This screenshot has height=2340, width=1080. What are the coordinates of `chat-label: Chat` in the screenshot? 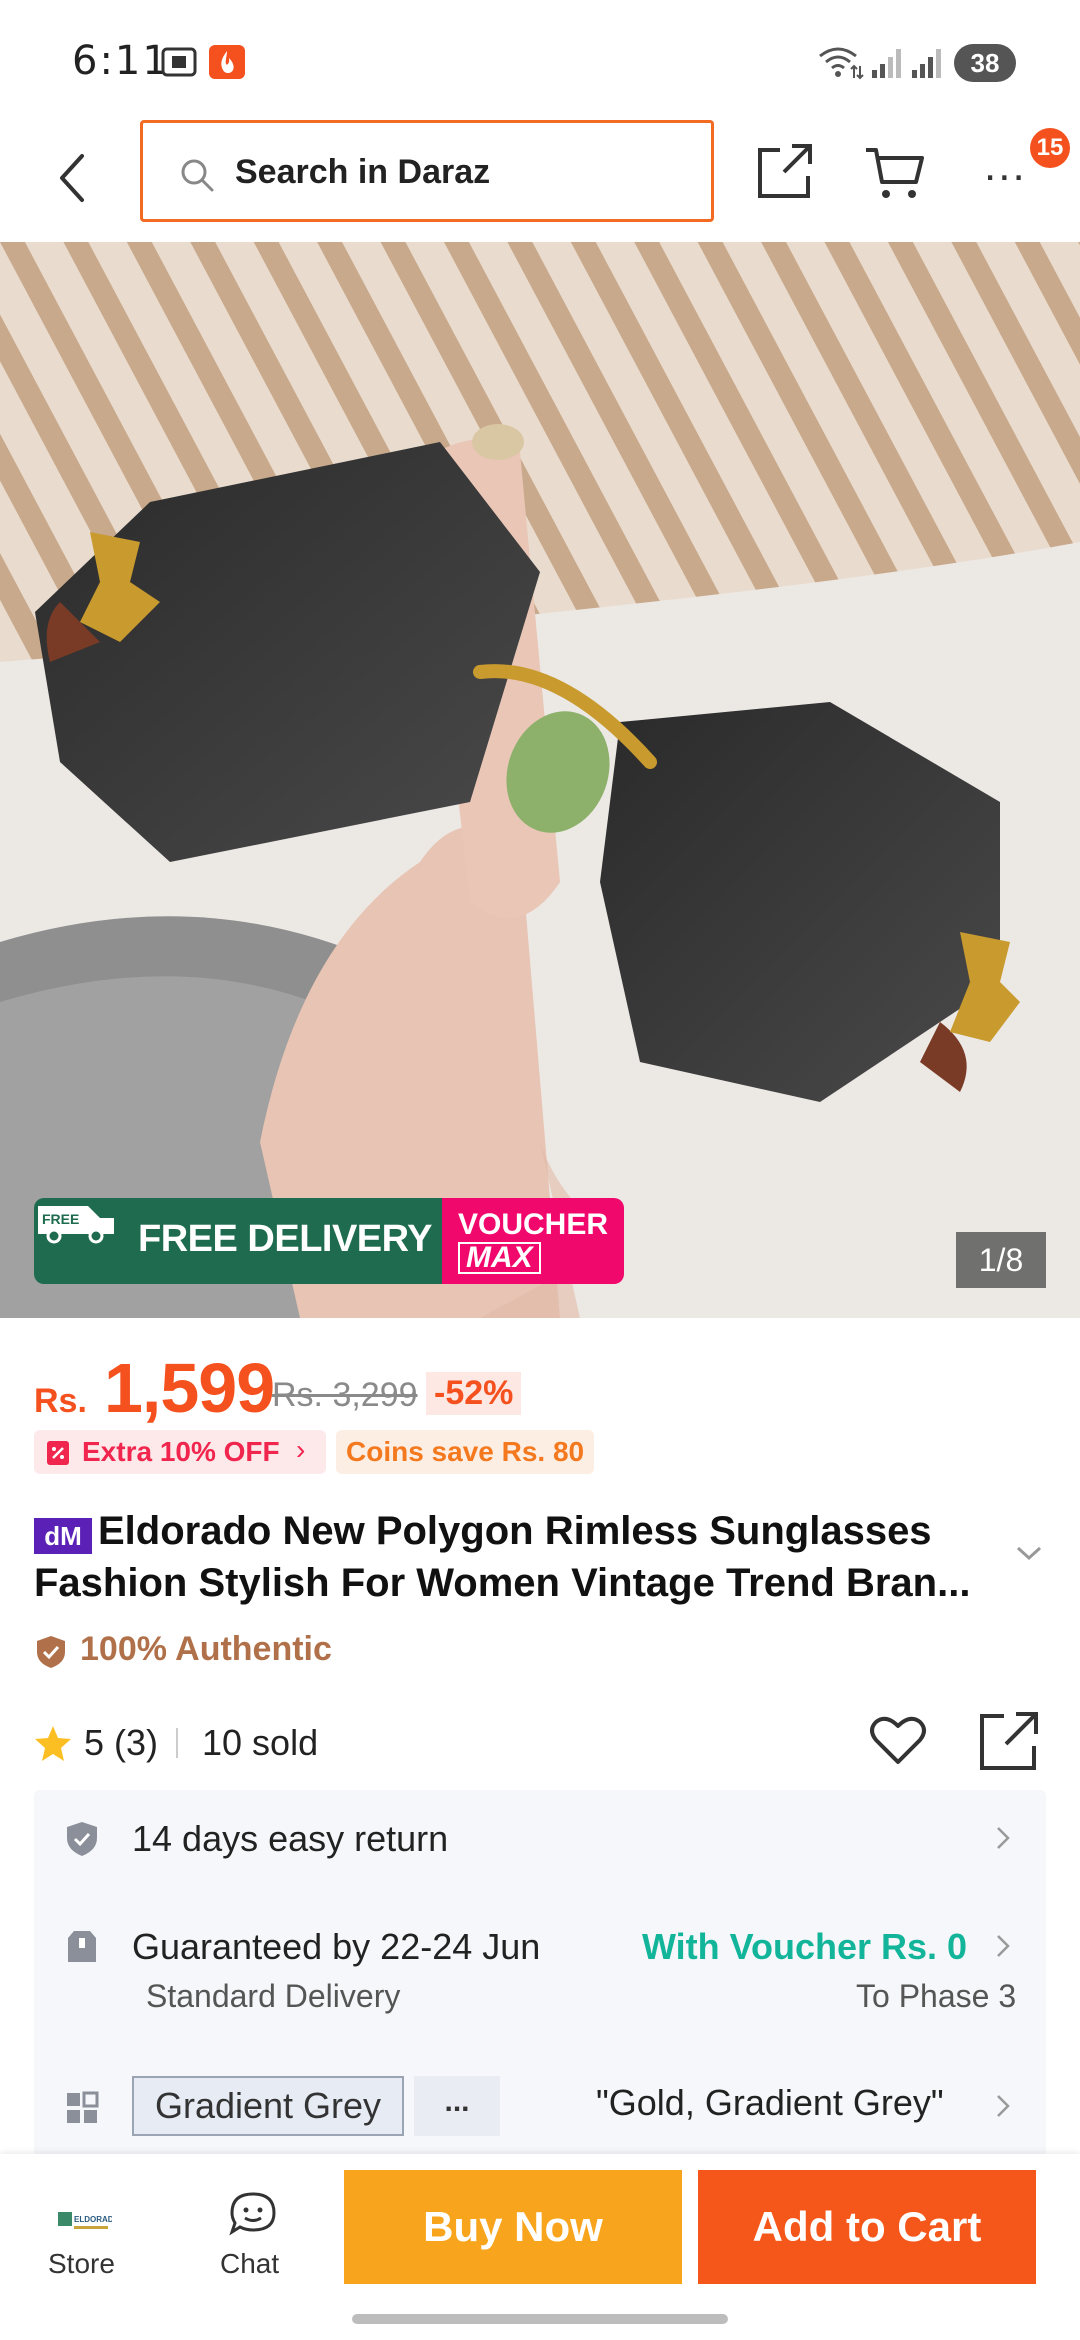 It's located at (250, 2263).